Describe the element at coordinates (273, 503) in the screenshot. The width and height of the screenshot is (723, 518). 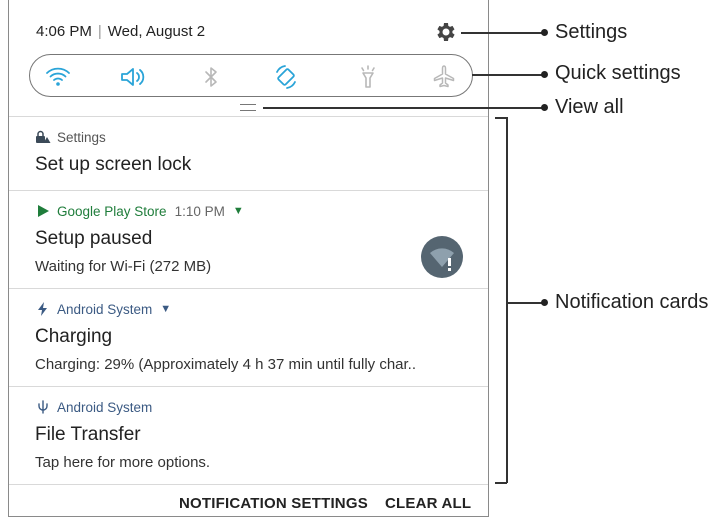
I see `notification-settings-button: NOTIFICATION SETTINGS` at that location.